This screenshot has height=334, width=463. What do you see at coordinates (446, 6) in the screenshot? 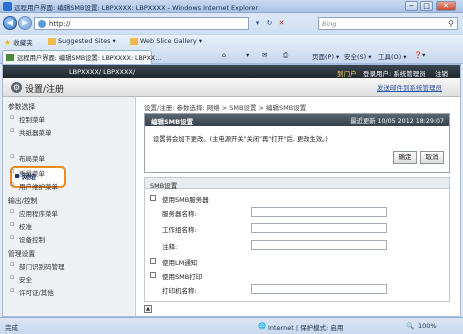
I see `close-button: ✕` at bounding box center [446, 6].